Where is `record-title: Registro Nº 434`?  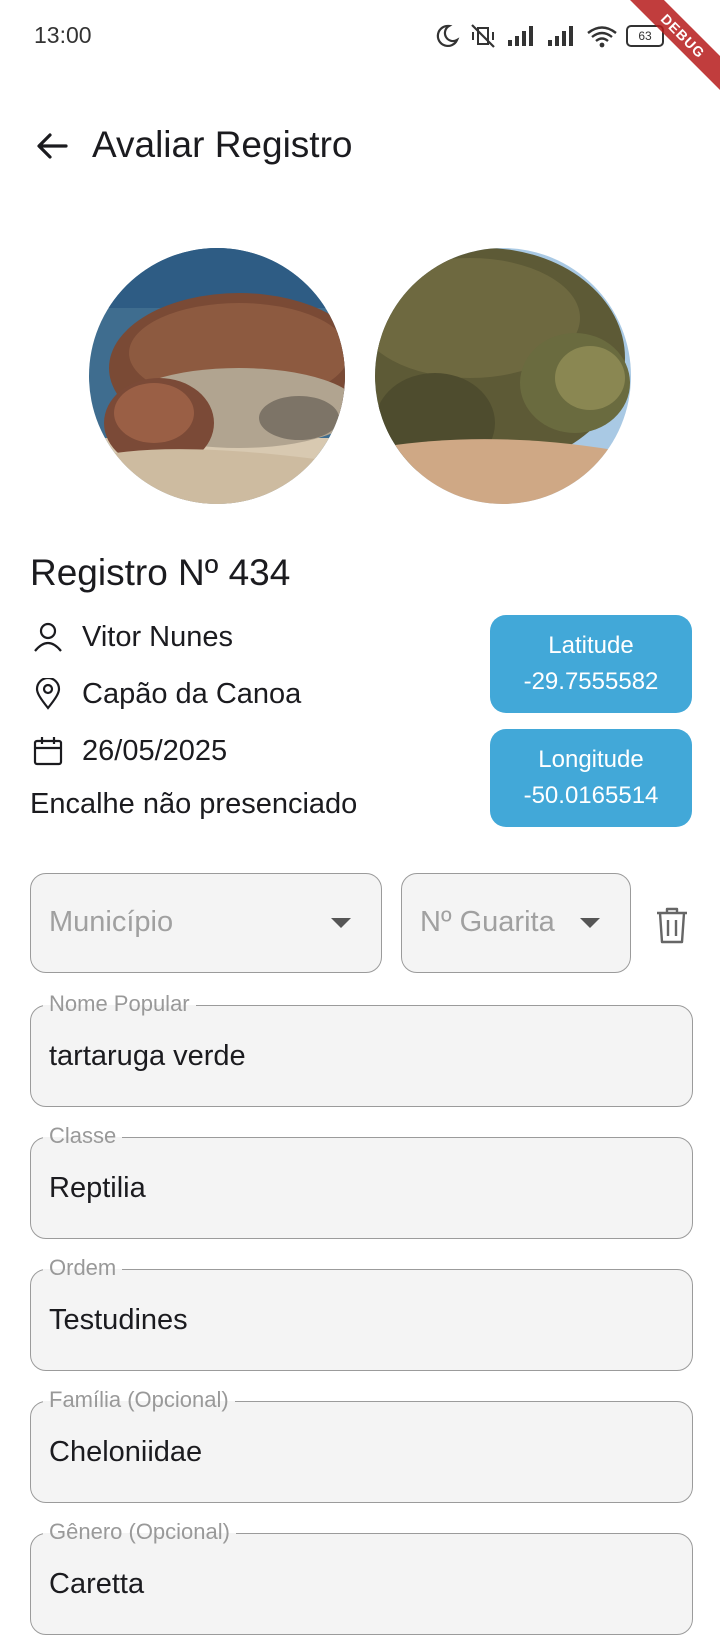
record-title: Registro Nº 434 is located at coordinates (160, 572).